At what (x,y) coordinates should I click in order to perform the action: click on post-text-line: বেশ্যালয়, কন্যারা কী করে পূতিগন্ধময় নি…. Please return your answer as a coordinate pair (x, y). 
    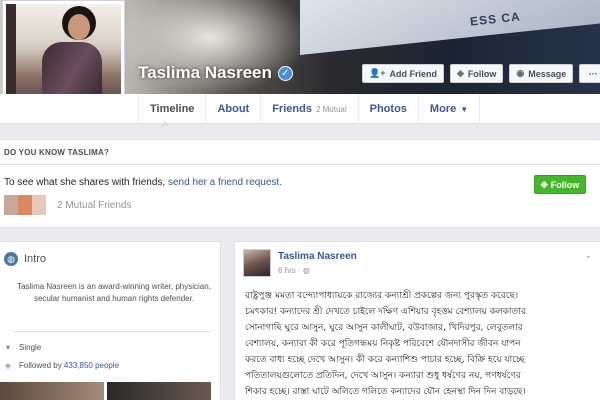
    Looking at the image, I should click on (383, 344).